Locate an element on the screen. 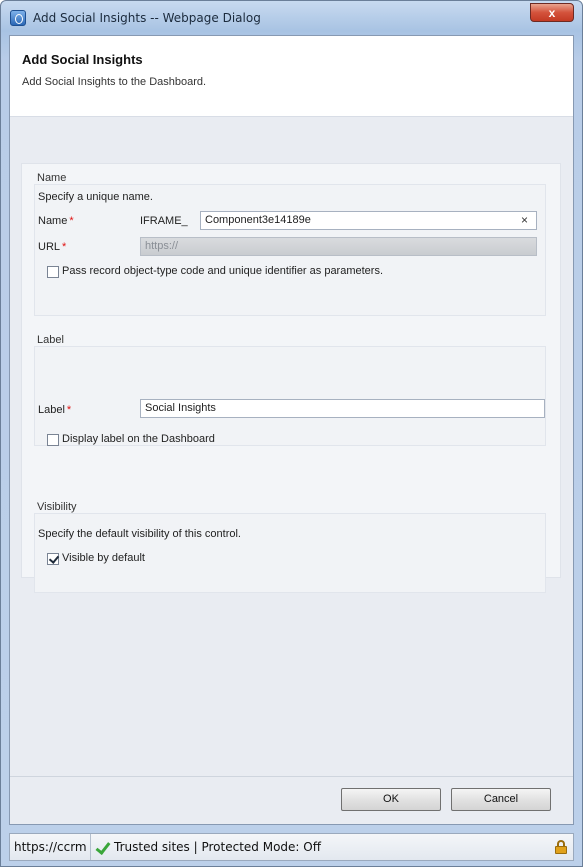  label-section is located at coordinates (290, 396).